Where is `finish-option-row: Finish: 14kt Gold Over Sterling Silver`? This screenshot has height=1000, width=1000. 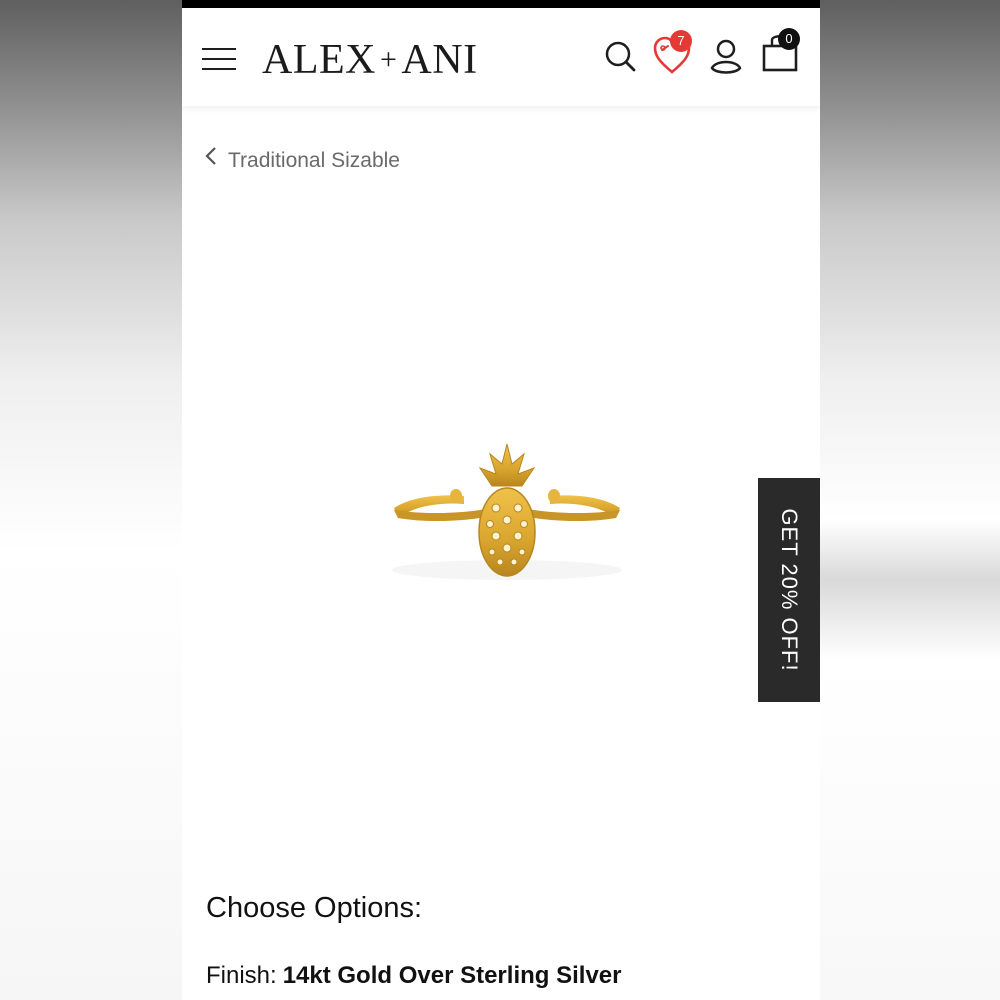
finish-option-row: Finish: 14kt Gold Over Sterling Silver is located at coordinates (413, 976).